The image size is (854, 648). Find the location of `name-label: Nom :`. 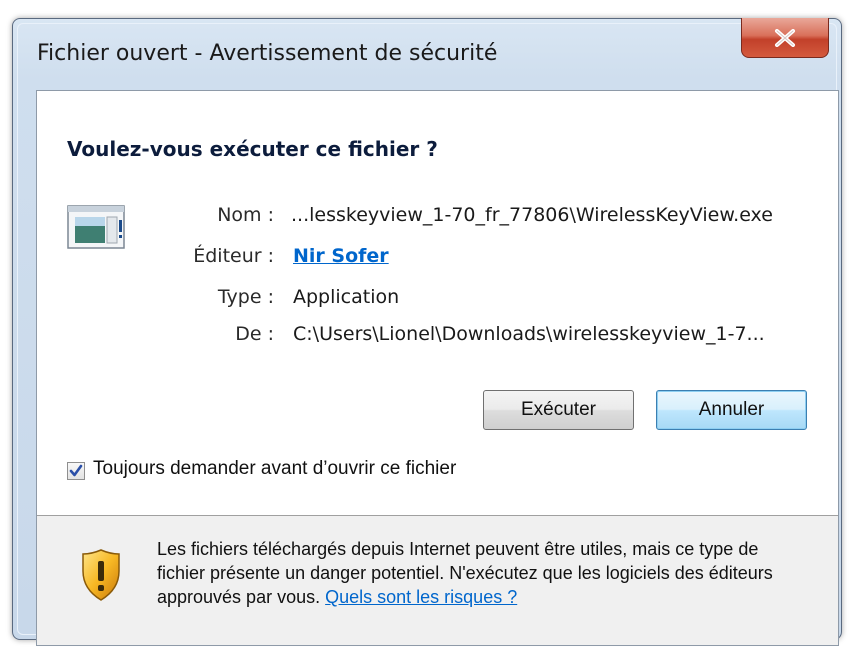

name-label: Nom : is located at coordinates (245, 215).